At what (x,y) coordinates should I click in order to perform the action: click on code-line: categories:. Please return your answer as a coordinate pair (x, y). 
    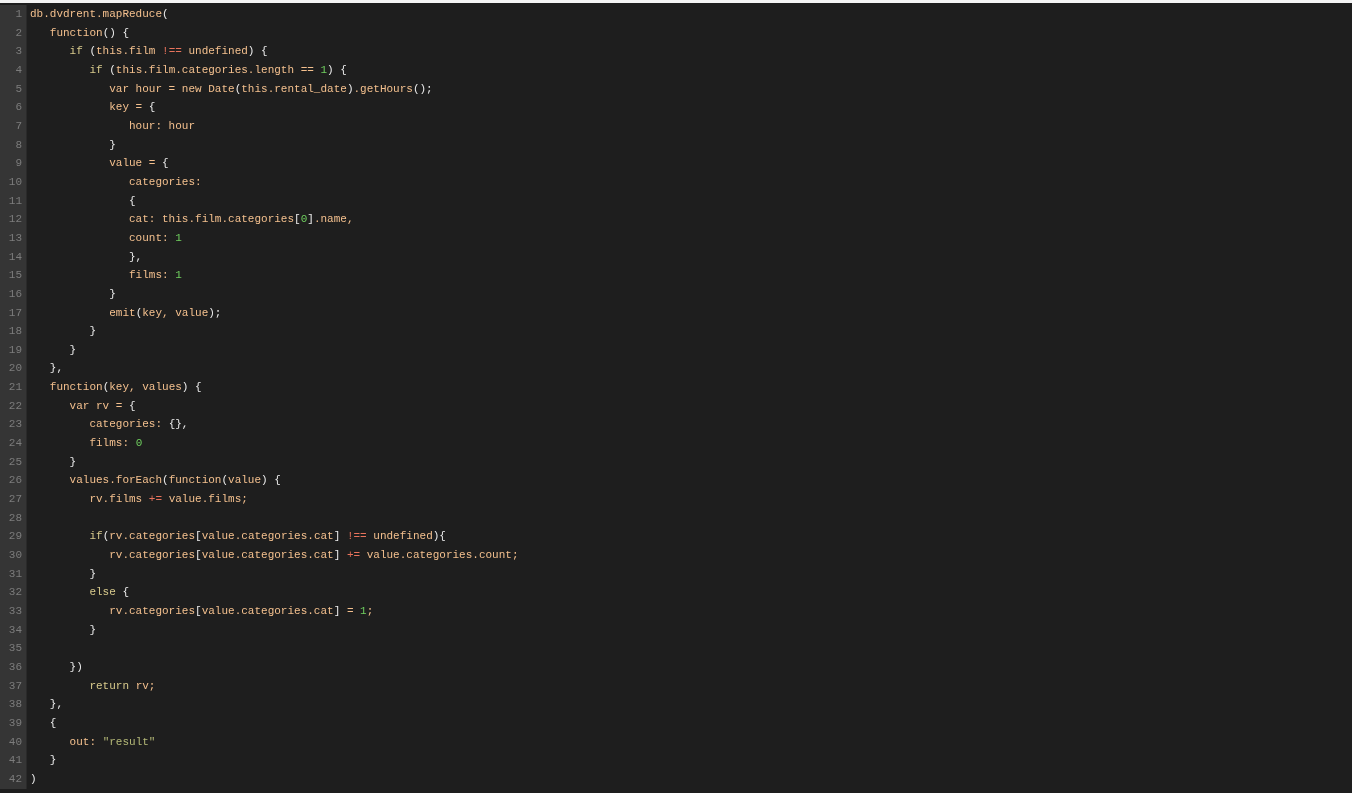
    Looking at the image, I should click on (165, 182).